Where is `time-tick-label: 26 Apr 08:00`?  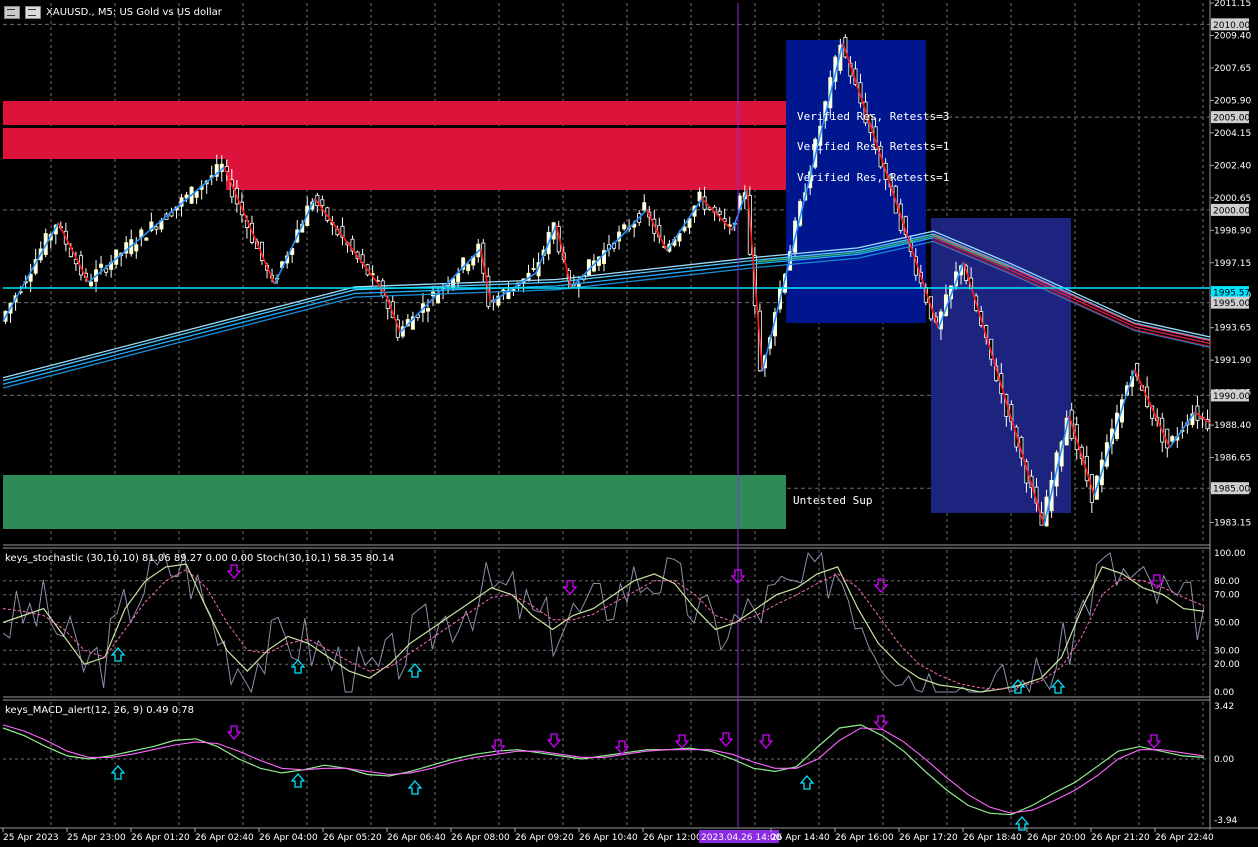
time-tick-label: 26 Apr 08:00 is located at coordinates (480, 838).